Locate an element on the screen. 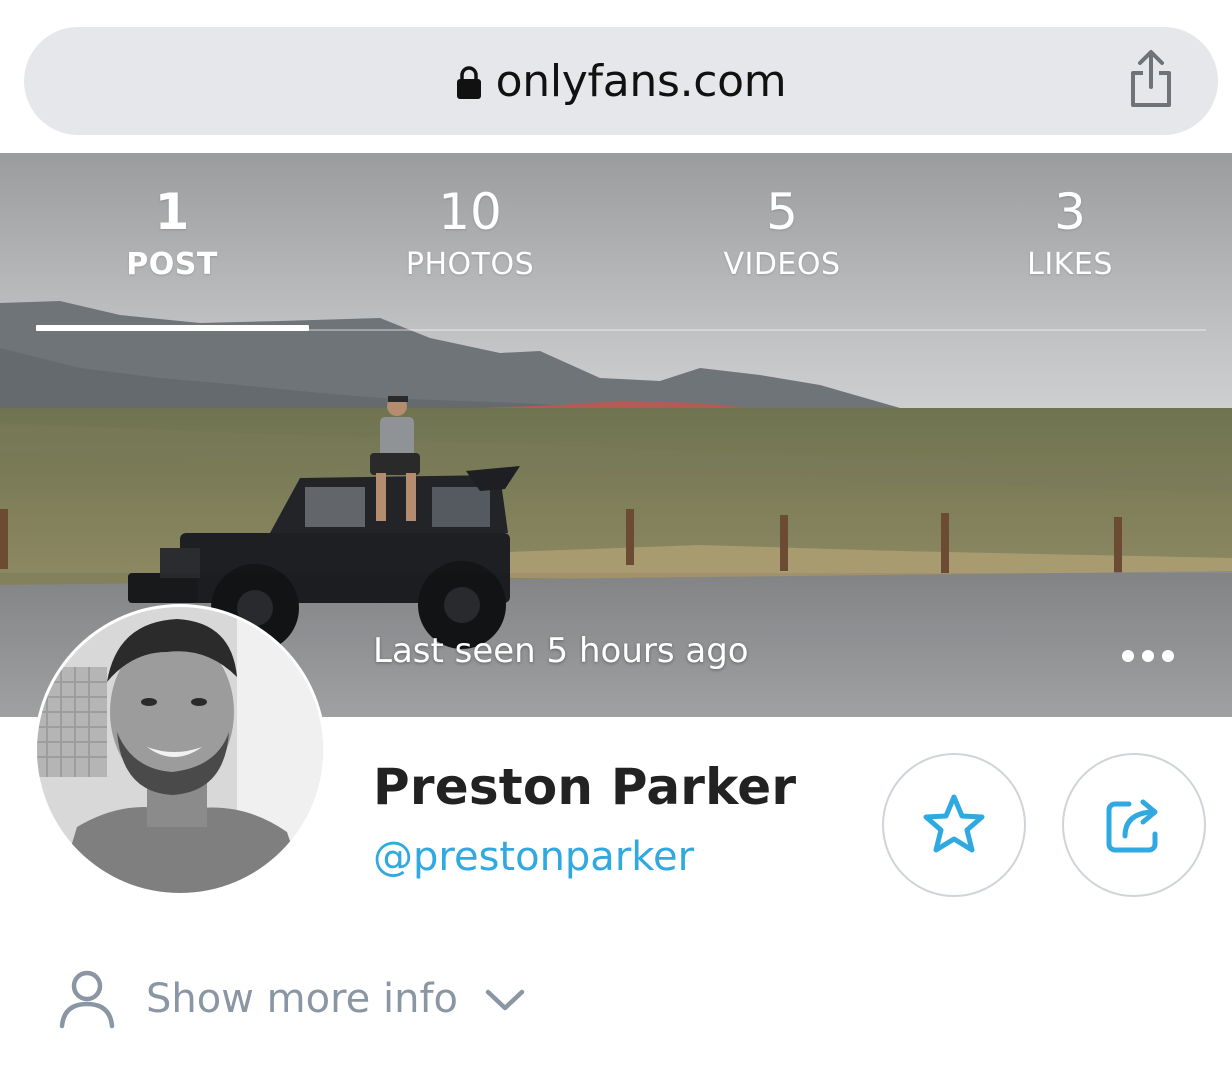 The height and width of the screenshot is (1072, 1232). share-profile-button is located at coordinates (1134, 825).